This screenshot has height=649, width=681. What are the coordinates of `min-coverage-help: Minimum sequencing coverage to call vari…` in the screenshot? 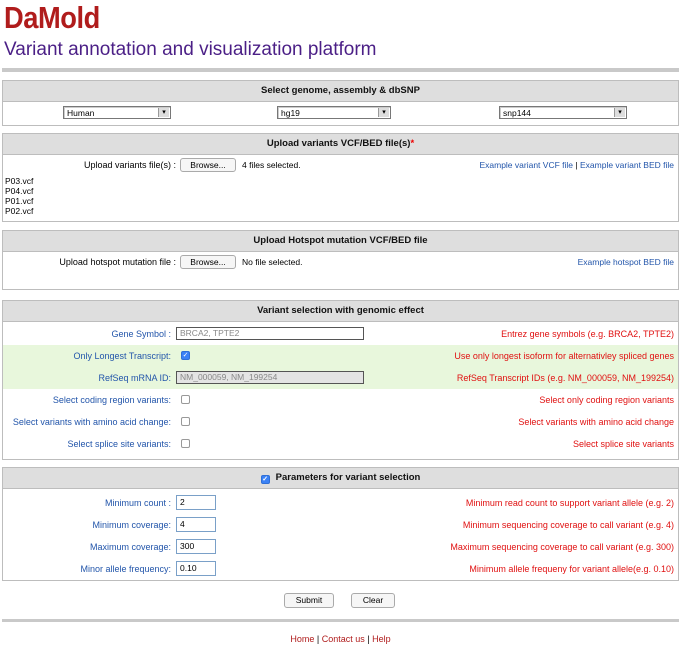 It's located at (568, 525).